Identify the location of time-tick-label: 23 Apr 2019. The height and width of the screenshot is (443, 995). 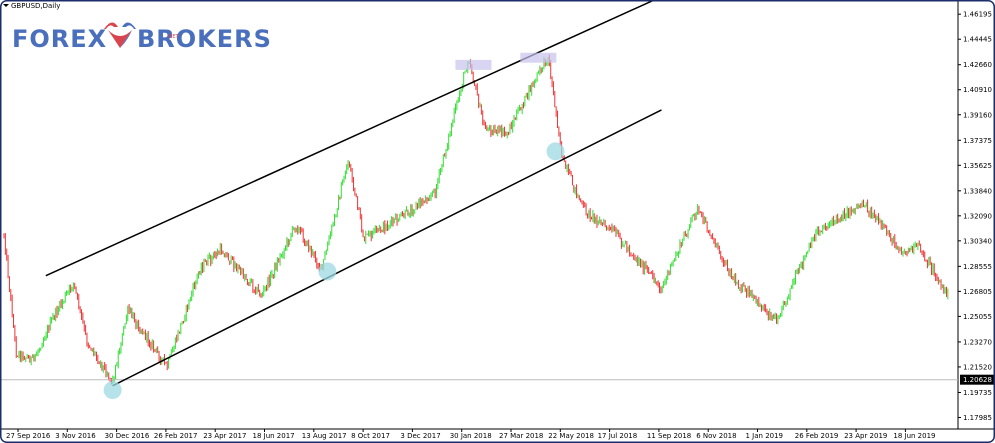
(865, 436).